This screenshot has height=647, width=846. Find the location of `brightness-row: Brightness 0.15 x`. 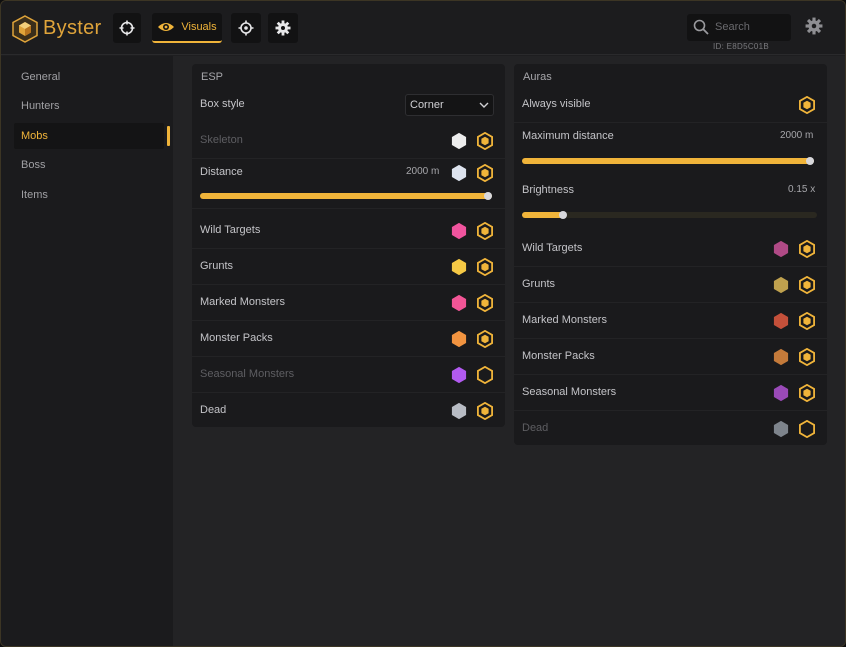

brightness-row: Brightness 0.15 x is located at coordinates (670, 200).